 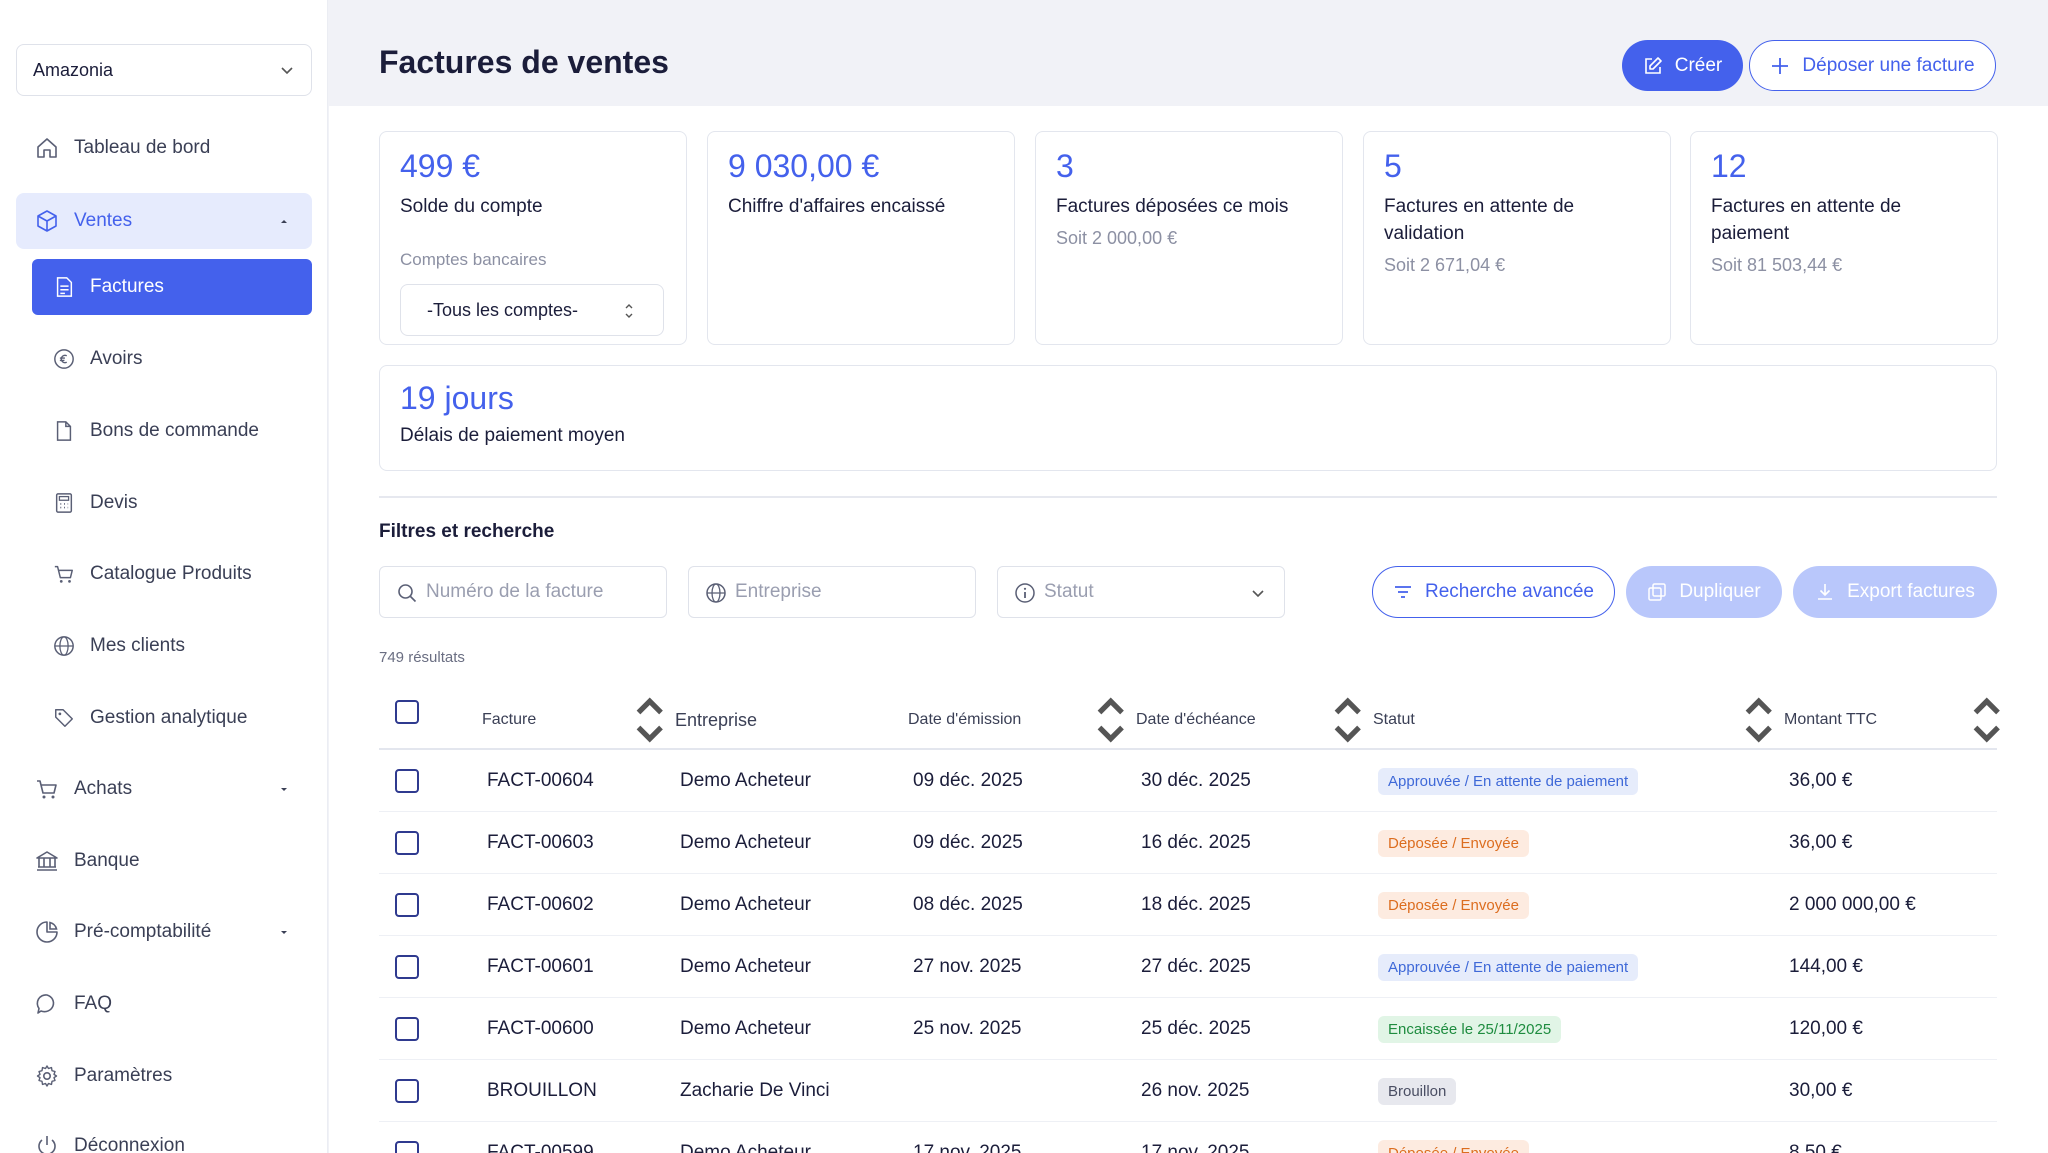 I want to click on select-all-checkbox, so click(x=407, y=712).